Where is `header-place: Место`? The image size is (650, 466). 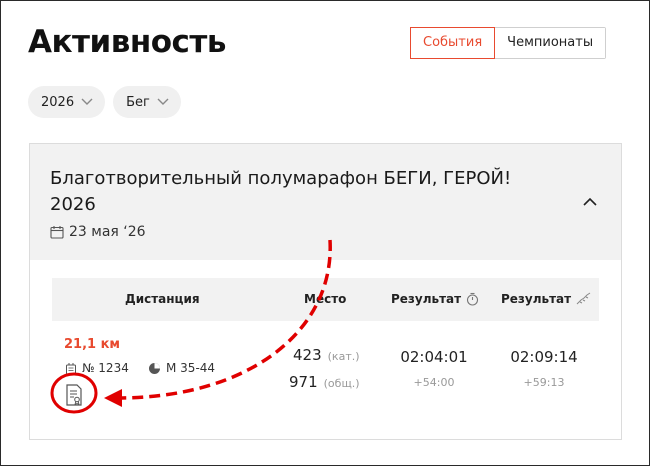
header-place: Место is located at coordinates (325, 299).